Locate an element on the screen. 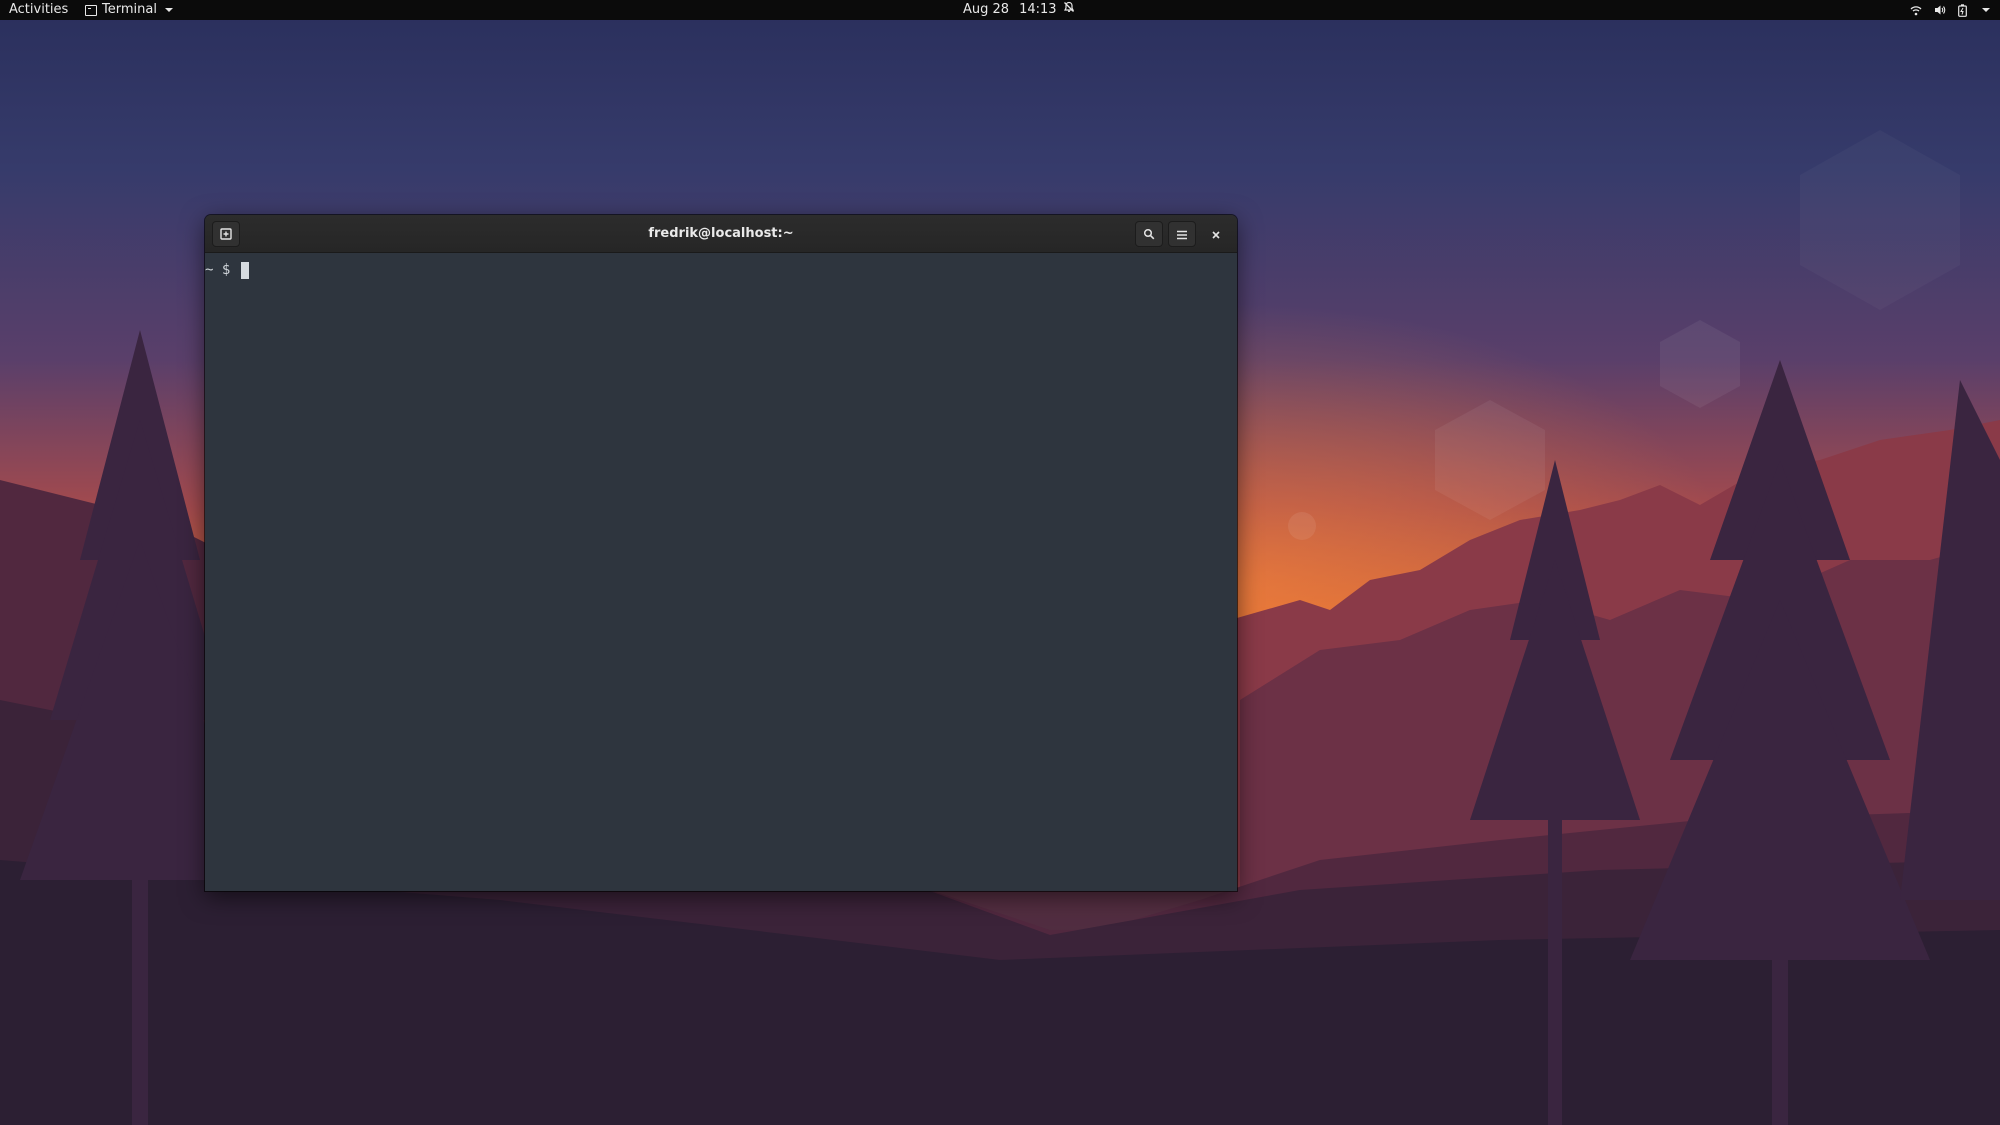 The height and width of the screenshot is (1125, 2000). close-icon is located at coordinates (1216, 234).